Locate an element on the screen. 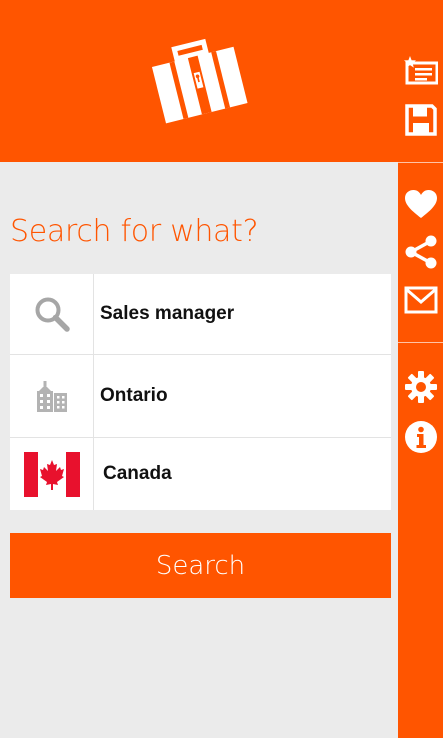 This screenshot has width=443, height=738. keyword-field: Sales manager is located at coordinates (200, 314).